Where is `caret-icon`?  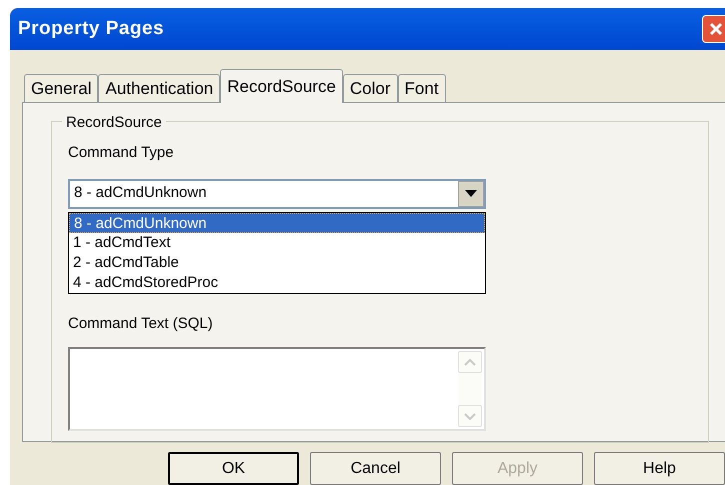
caret-icon is located at coordinates (471, 193).